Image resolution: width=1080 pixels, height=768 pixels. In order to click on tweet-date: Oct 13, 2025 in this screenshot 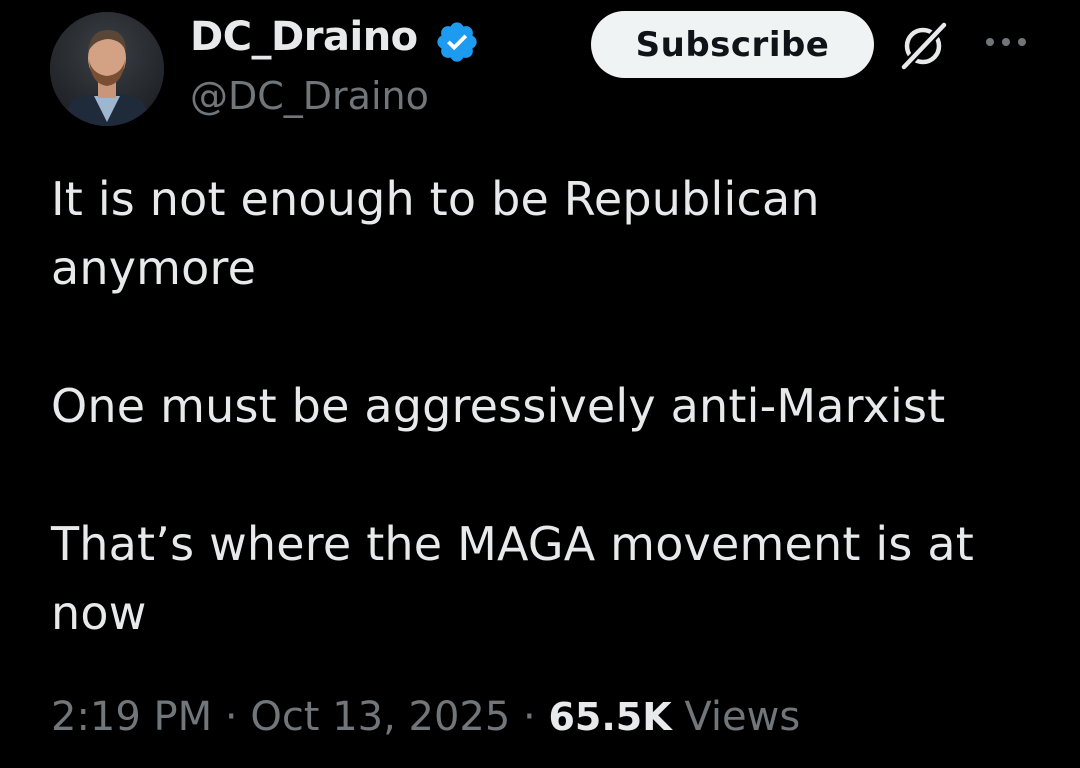, I will do `click(380, 717)`.